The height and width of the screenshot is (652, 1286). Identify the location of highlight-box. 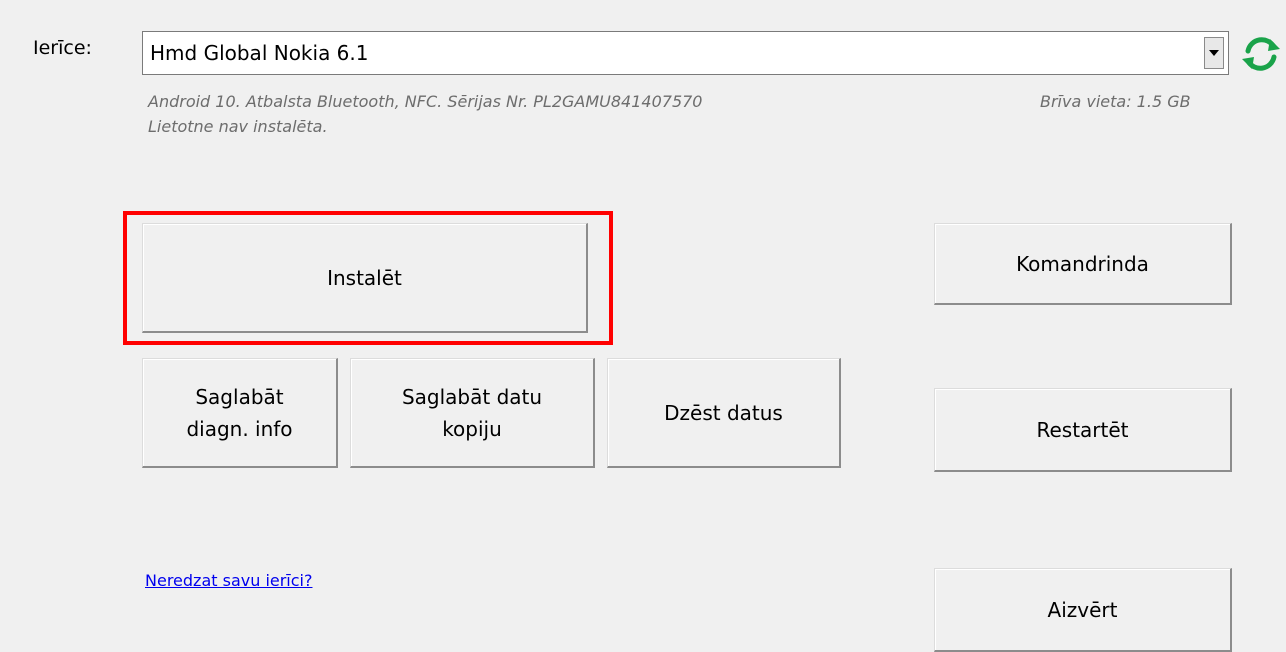
(368, 278).